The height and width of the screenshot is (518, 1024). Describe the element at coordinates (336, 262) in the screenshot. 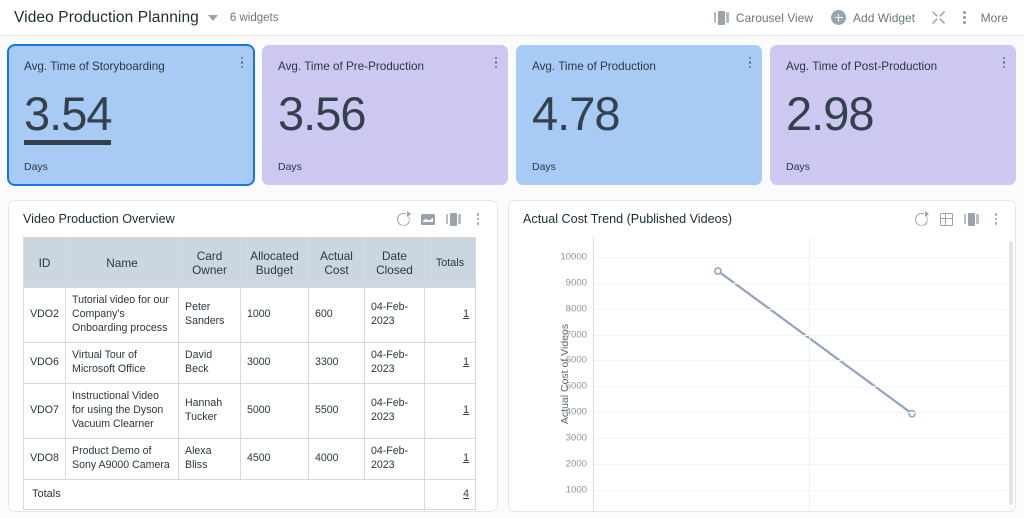

I see `column-header: Actual Cost` at that location.